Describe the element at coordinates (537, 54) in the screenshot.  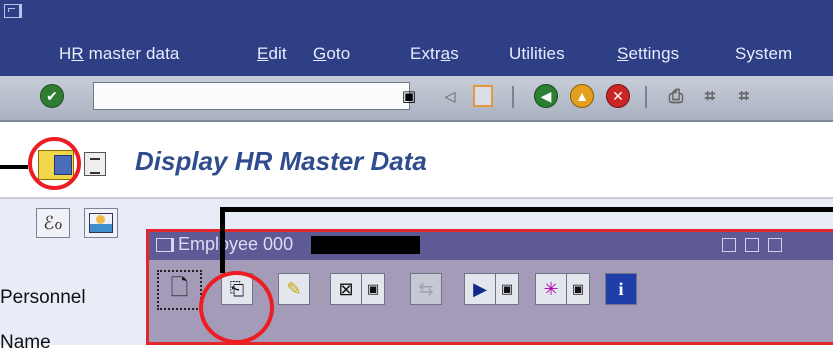
I see `menu-utilities: Utilities` at that location.